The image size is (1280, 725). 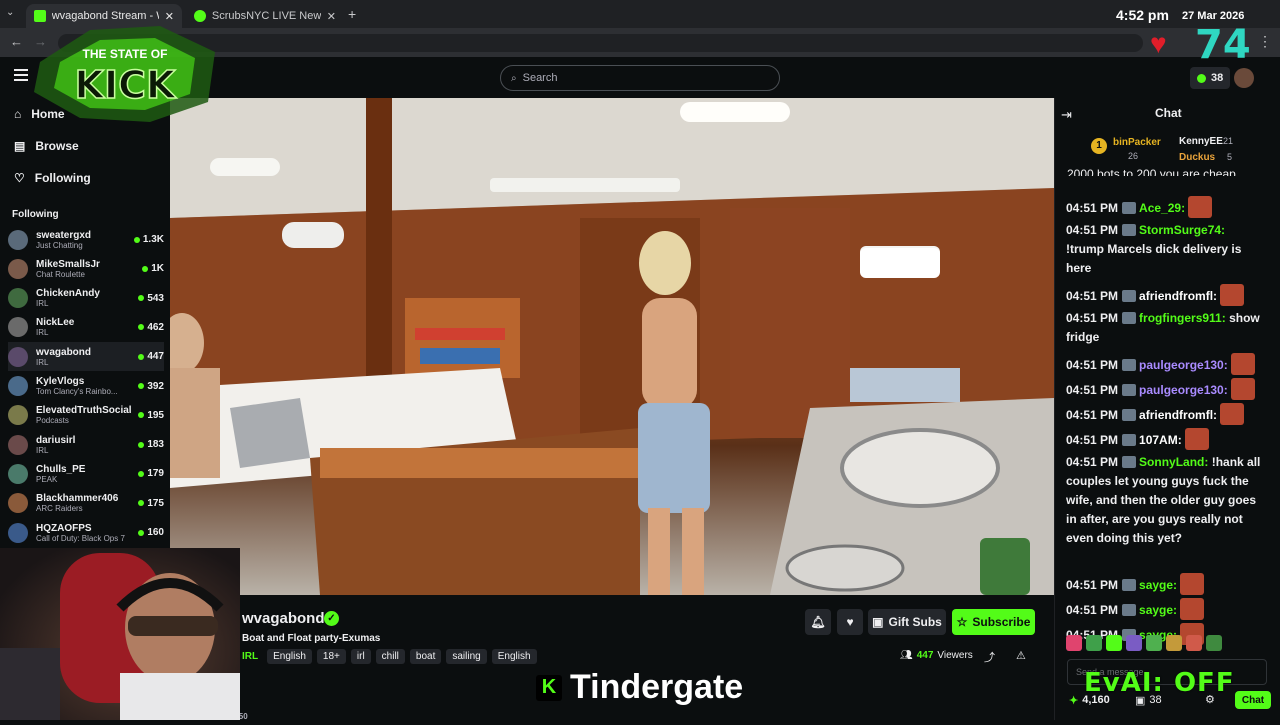 I want to click on home-icon: ⌂, so click(x=18, y=114).